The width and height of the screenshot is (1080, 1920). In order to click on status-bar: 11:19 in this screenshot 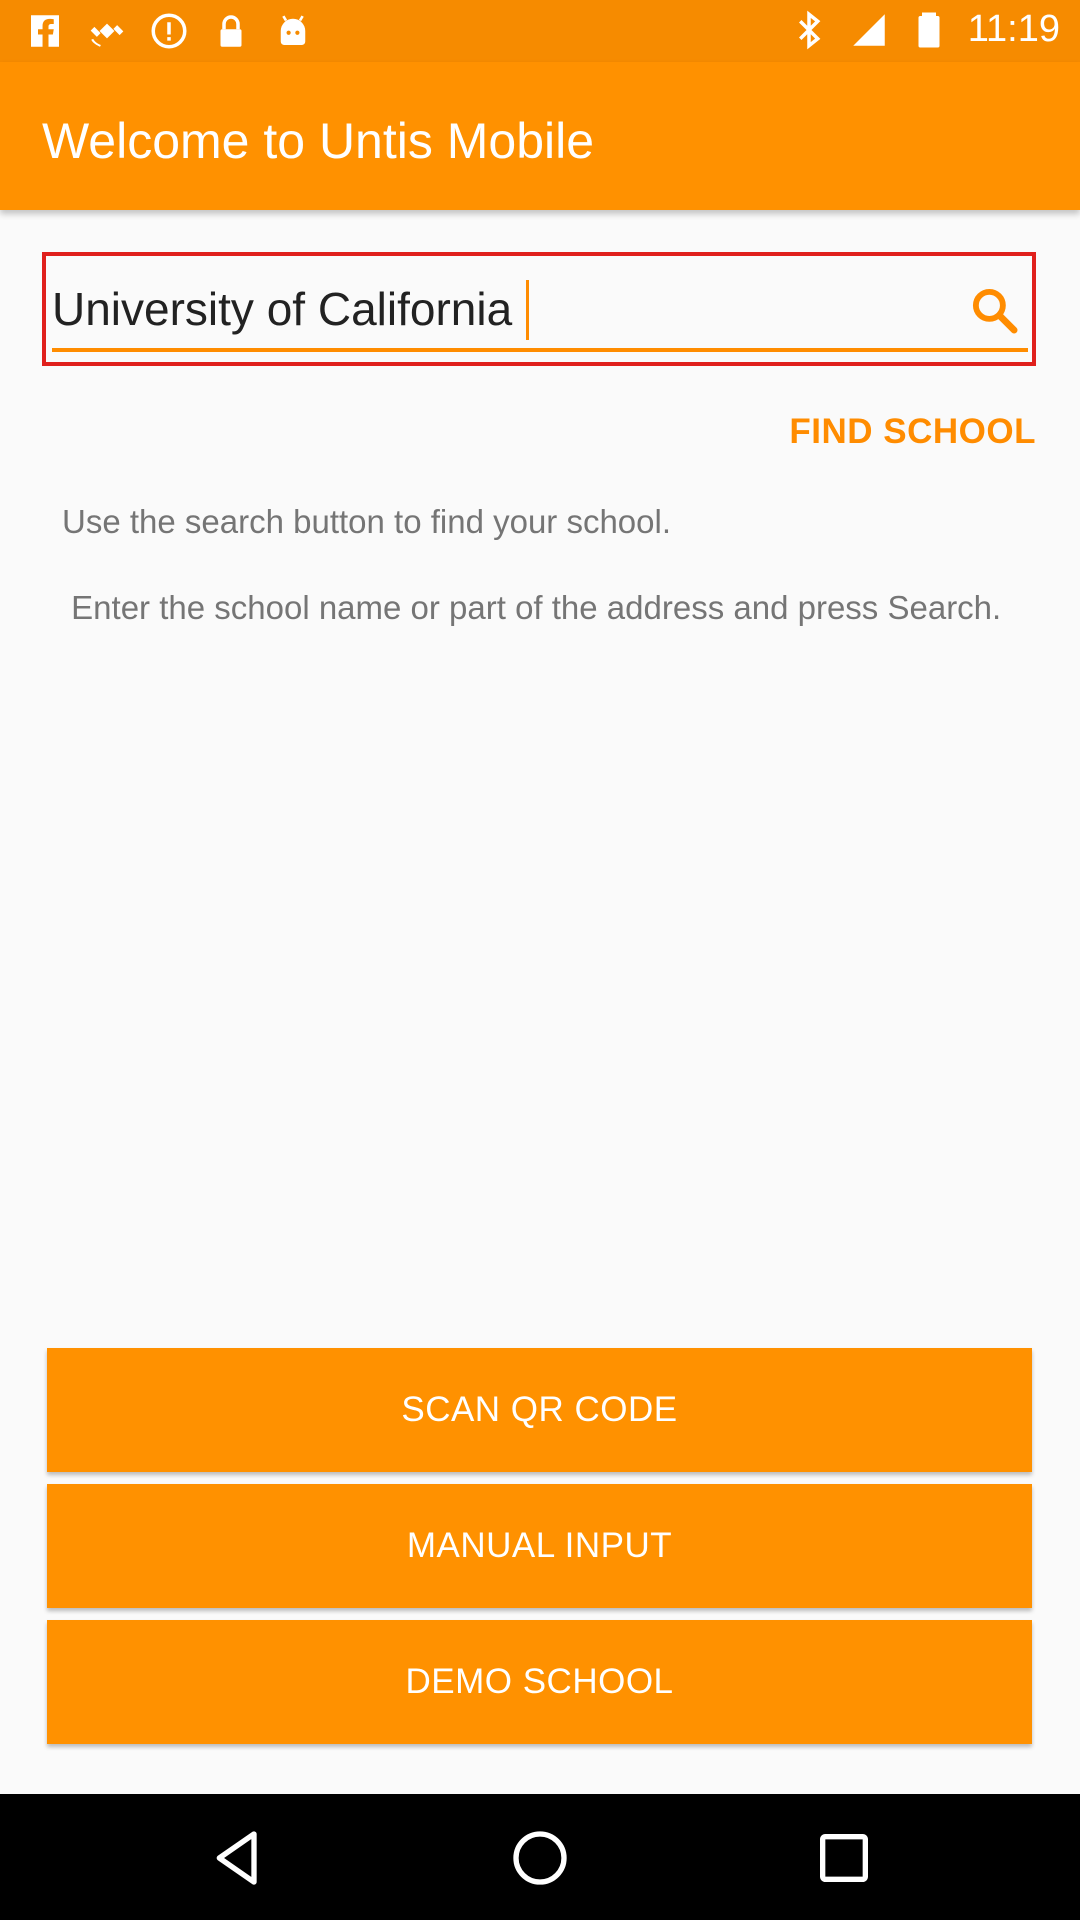, I will do `click(540, 31)`.